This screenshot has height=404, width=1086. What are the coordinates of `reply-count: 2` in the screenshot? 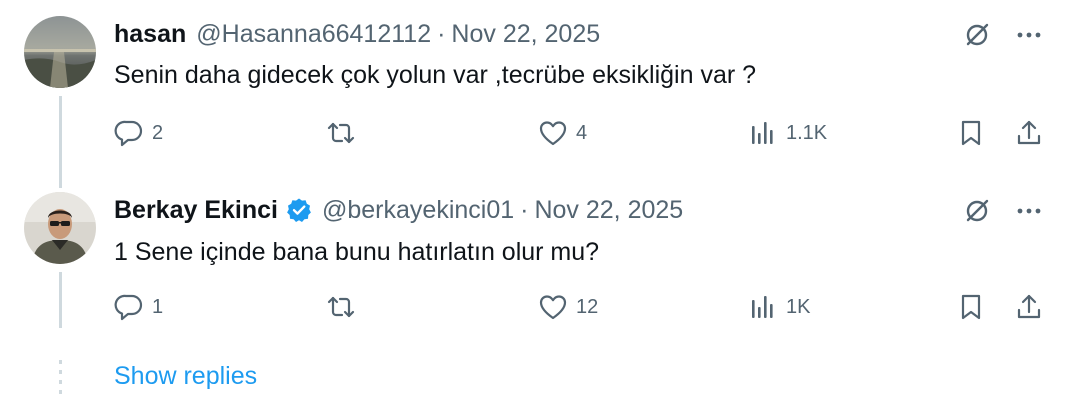 It's located at (158, 132).